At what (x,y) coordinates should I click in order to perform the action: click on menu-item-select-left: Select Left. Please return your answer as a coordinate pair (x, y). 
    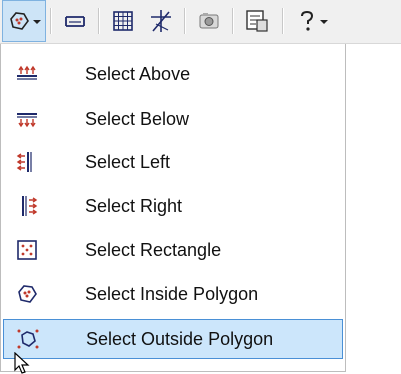
    Looking at the image, I should click on (173, 162).